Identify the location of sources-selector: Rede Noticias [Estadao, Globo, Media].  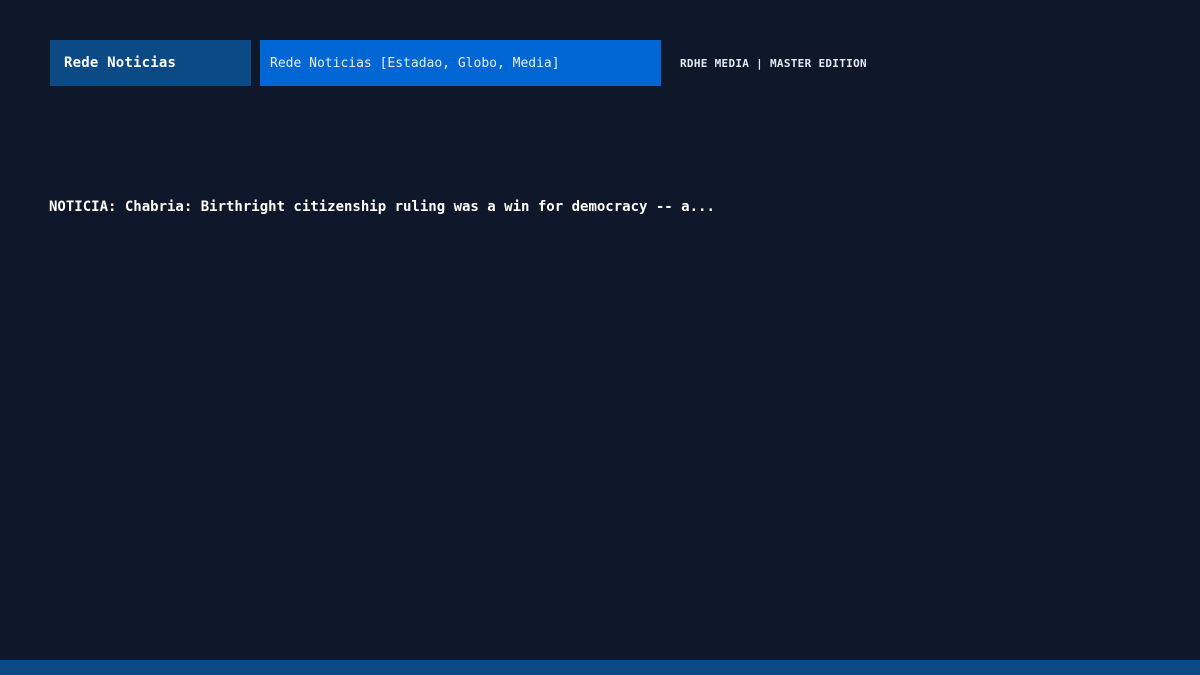
(460, 63).